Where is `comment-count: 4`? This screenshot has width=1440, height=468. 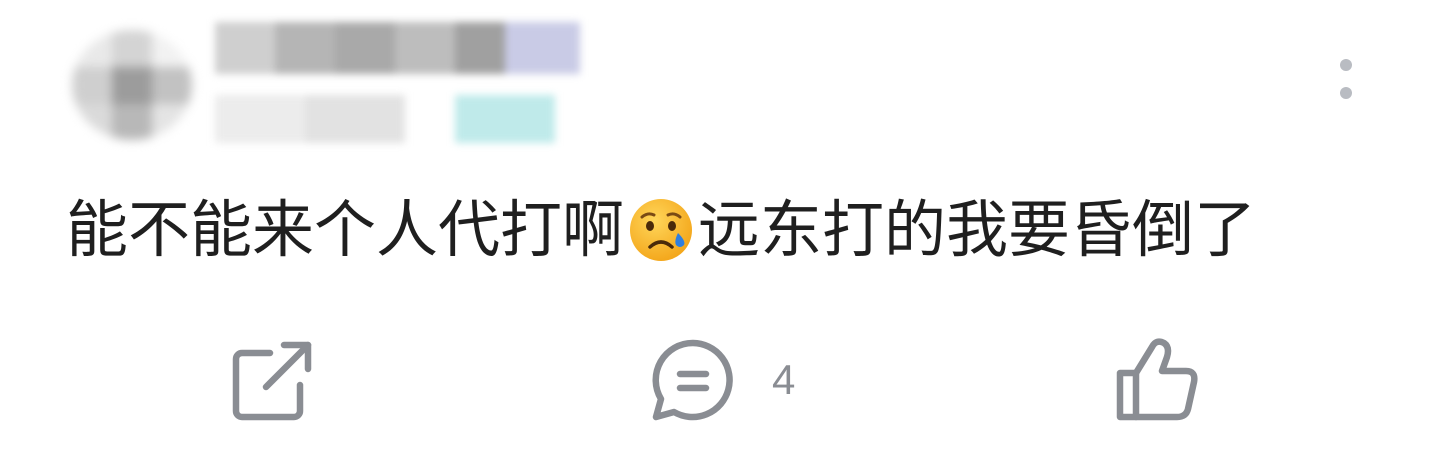
comment-count: 4 is located at coordinates (784, 379).